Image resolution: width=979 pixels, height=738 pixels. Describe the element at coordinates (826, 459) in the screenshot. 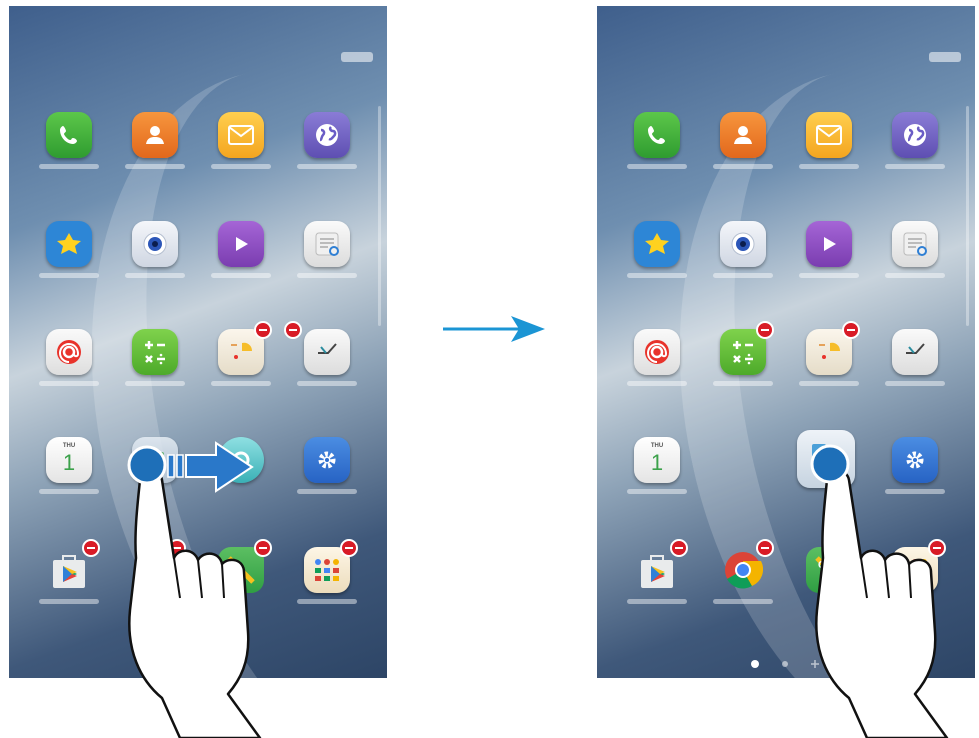

I see `google-folder-icon` at that location.